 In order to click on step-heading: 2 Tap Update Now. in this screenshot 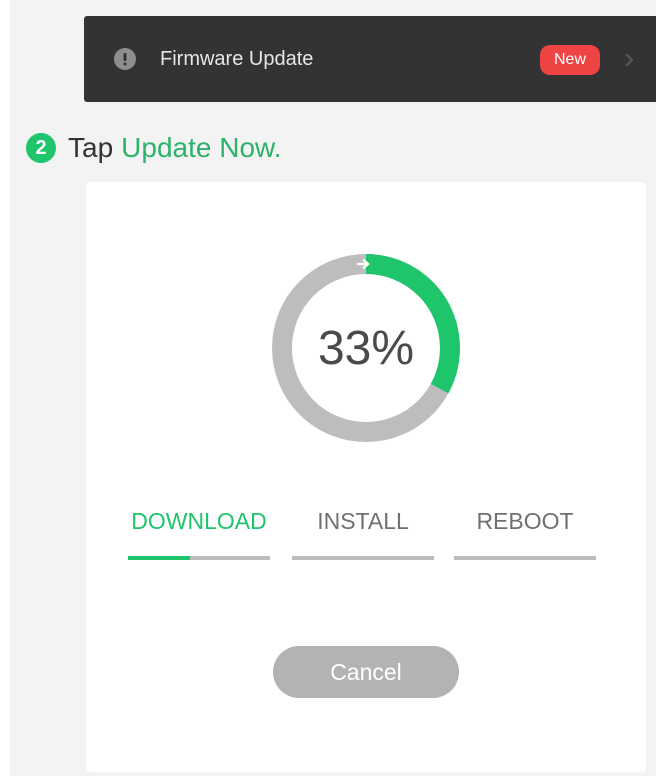, I will do `click(153, 148)`.